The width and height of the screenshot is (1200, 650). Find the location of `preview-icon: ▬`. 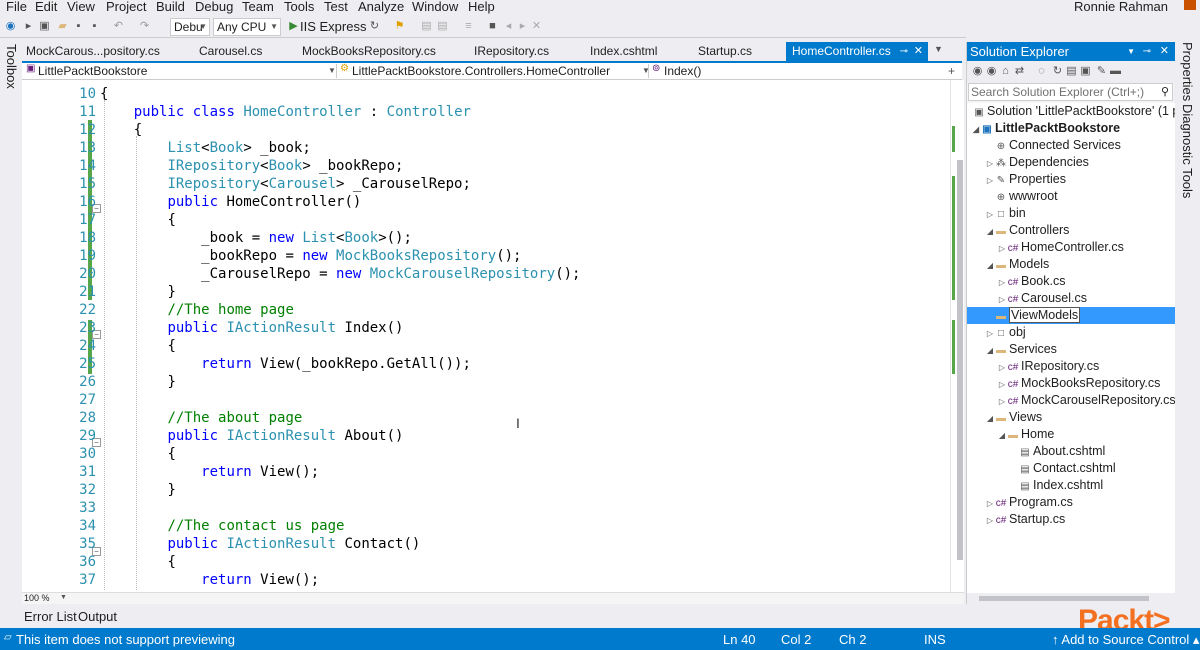

preview-icon: ▬ is located at coordinates (1115, 71).